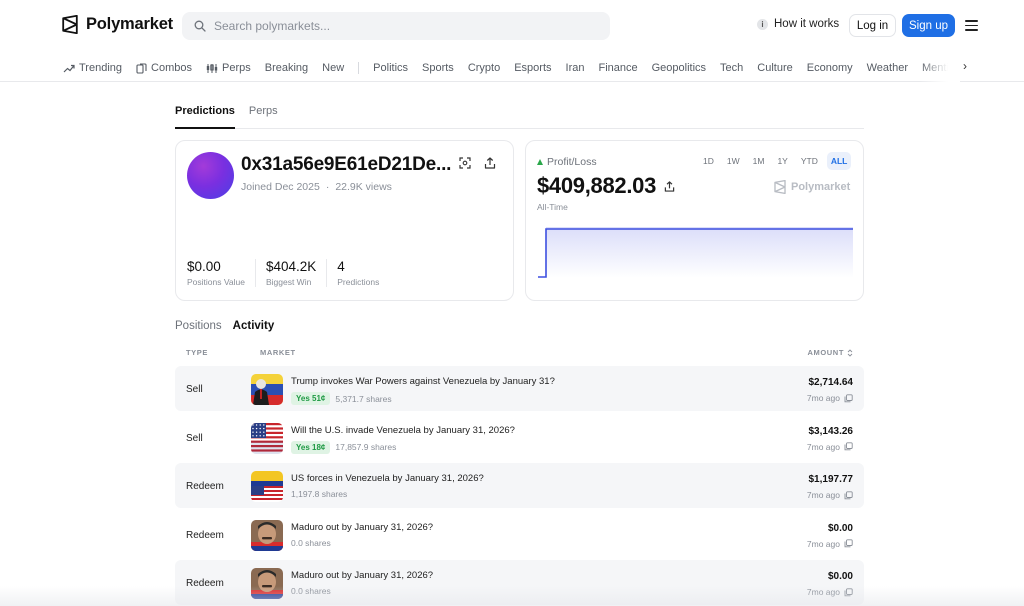 This screenshot has width=1024, height=606. Describe the element at coordinates (236, 68) in the screenshot. I see `nav-item-label: Perps` at that location.